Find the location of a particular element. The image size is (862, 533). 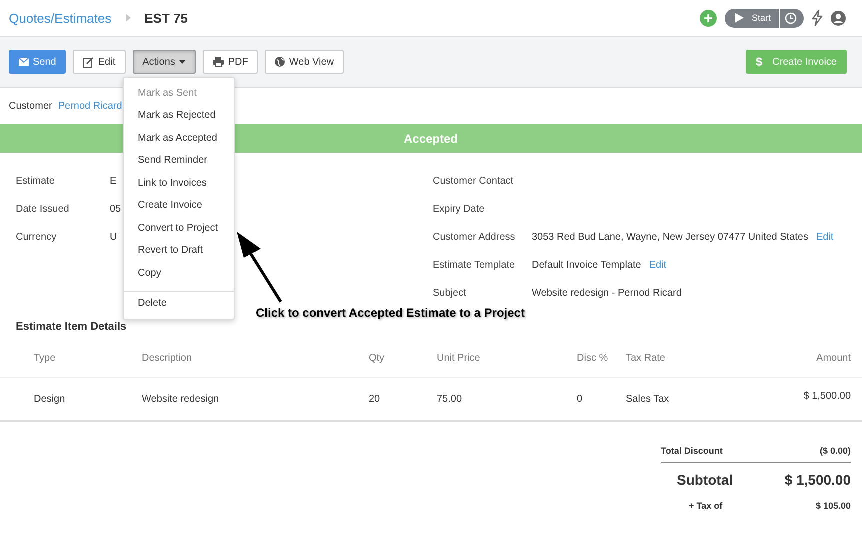

field-label: Expiry Date is located at coordinates (459, 209).